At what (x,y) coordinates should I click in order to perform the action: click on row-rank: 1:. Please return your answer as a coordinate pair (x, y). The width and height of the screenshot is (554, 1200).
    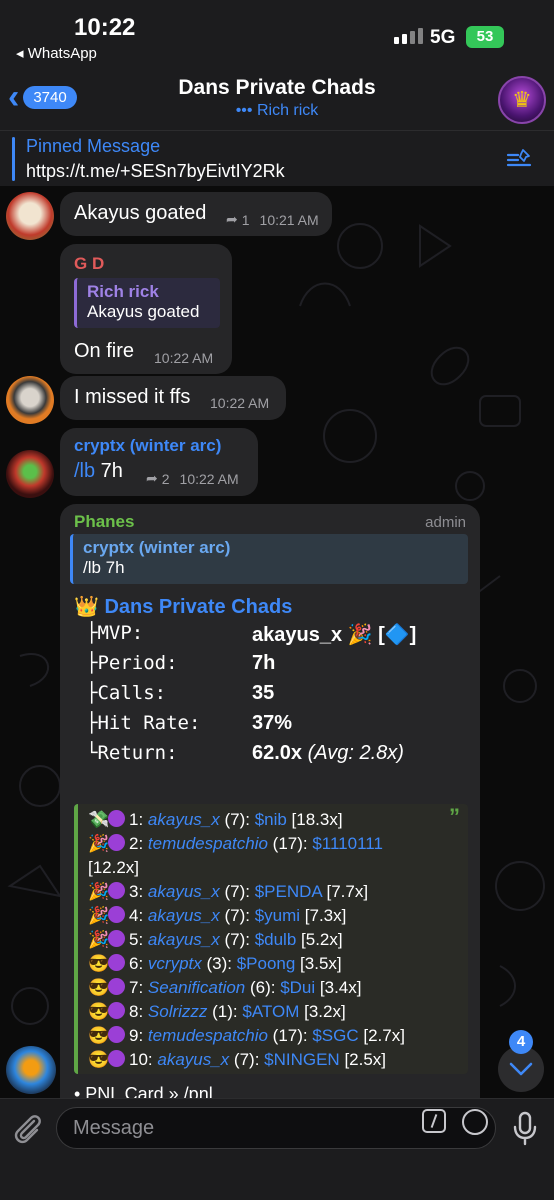
    Looking at the image, I should click on (138, 819).